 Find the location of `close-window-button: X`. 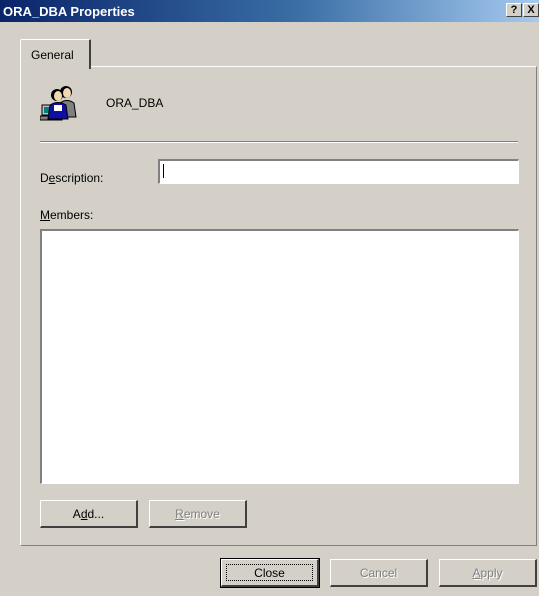

close-window-button: X is located at coordinates (531, 10).